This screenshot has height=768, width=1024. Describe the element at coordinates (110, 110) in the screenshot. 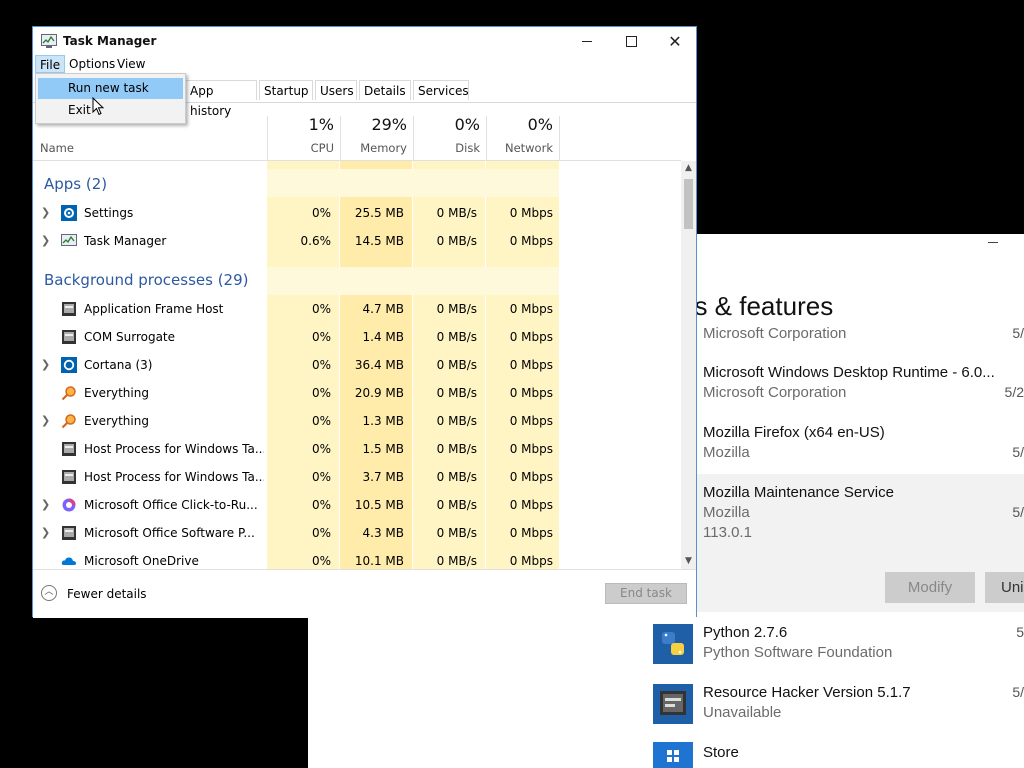

I see `menu-item-exit: Exit` at that location.